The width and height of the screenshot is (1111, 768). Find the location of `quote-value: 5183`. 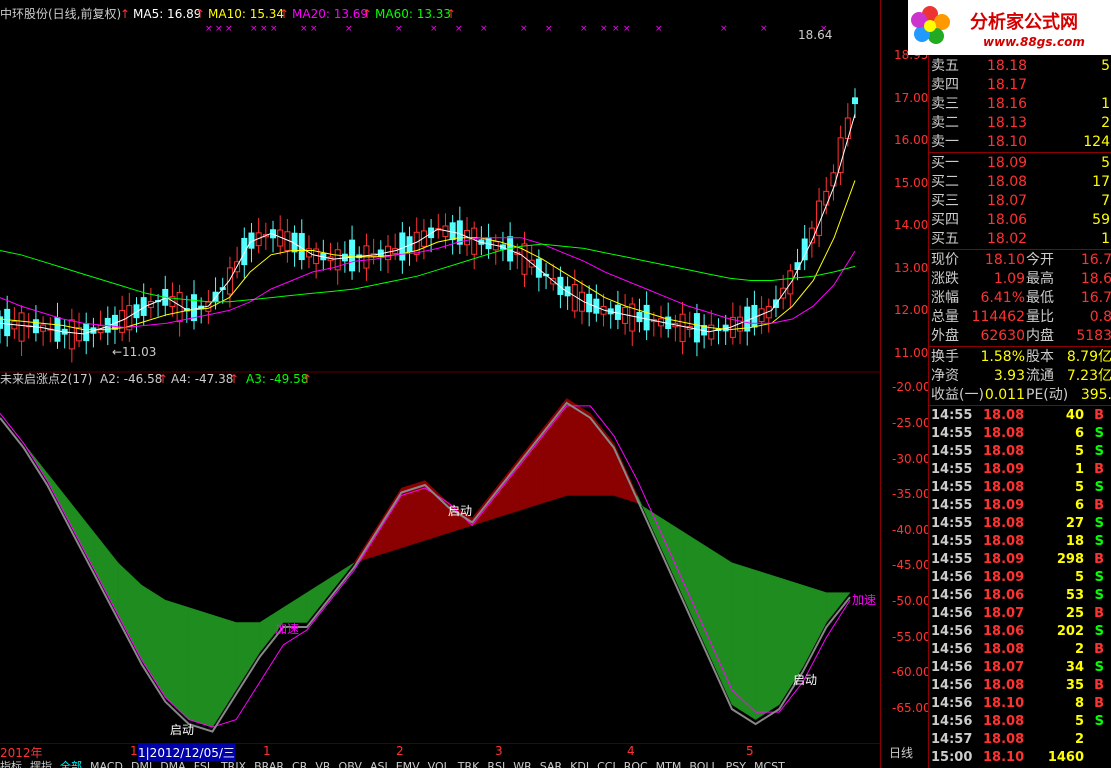

quote-value: 5183 is located at coordinates (1093, 336).